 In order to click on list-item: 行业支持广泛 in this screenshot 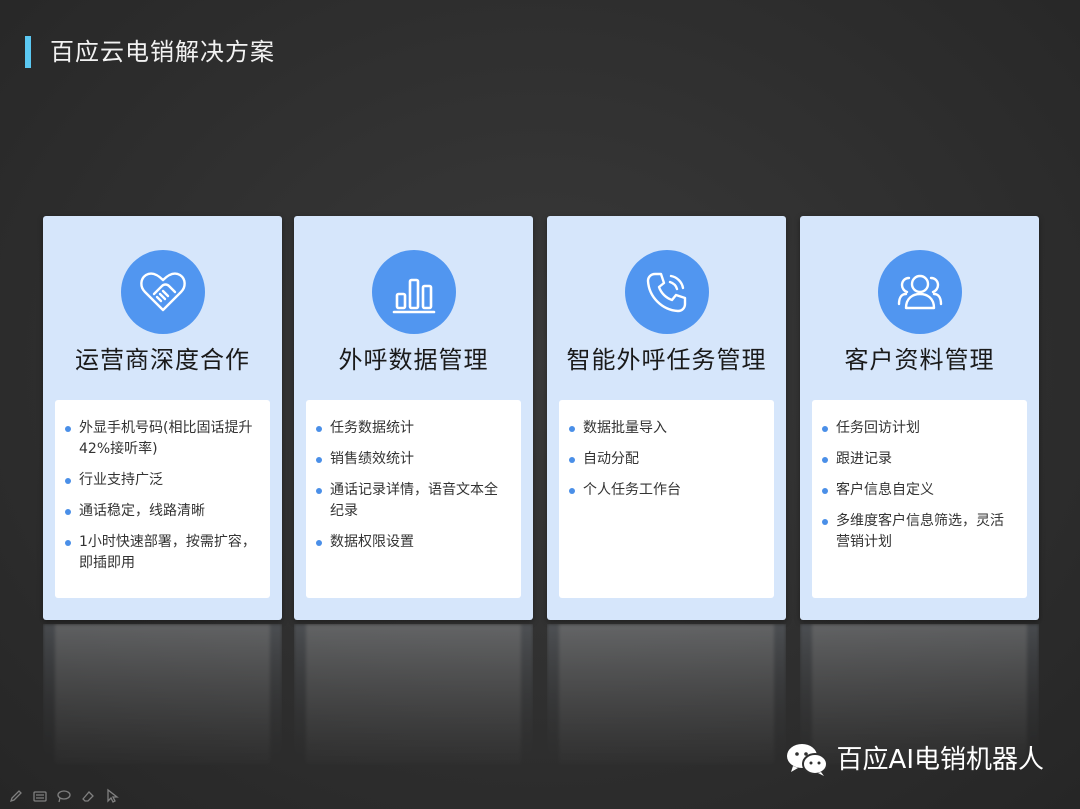, I will do `click(161, 480)`.